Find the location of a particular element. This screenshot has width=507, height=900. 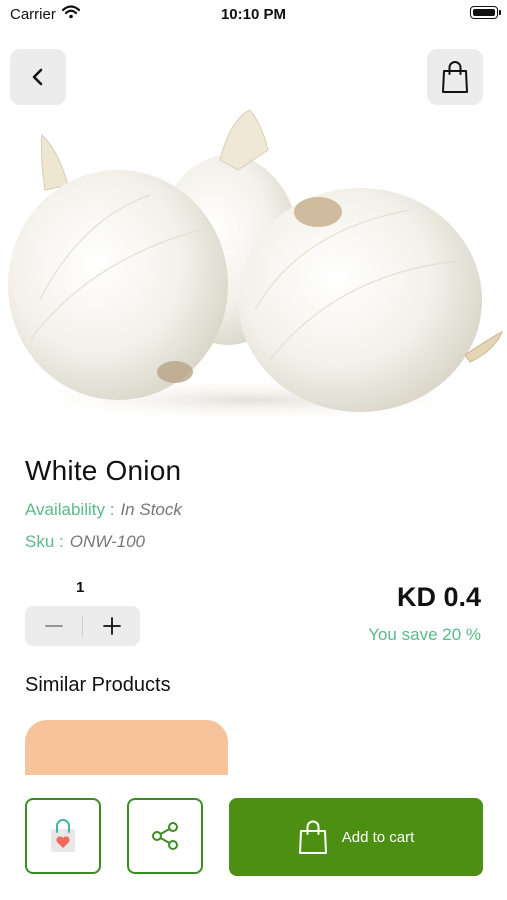

shopping-bag-icon is located at coordinates (455, 77).